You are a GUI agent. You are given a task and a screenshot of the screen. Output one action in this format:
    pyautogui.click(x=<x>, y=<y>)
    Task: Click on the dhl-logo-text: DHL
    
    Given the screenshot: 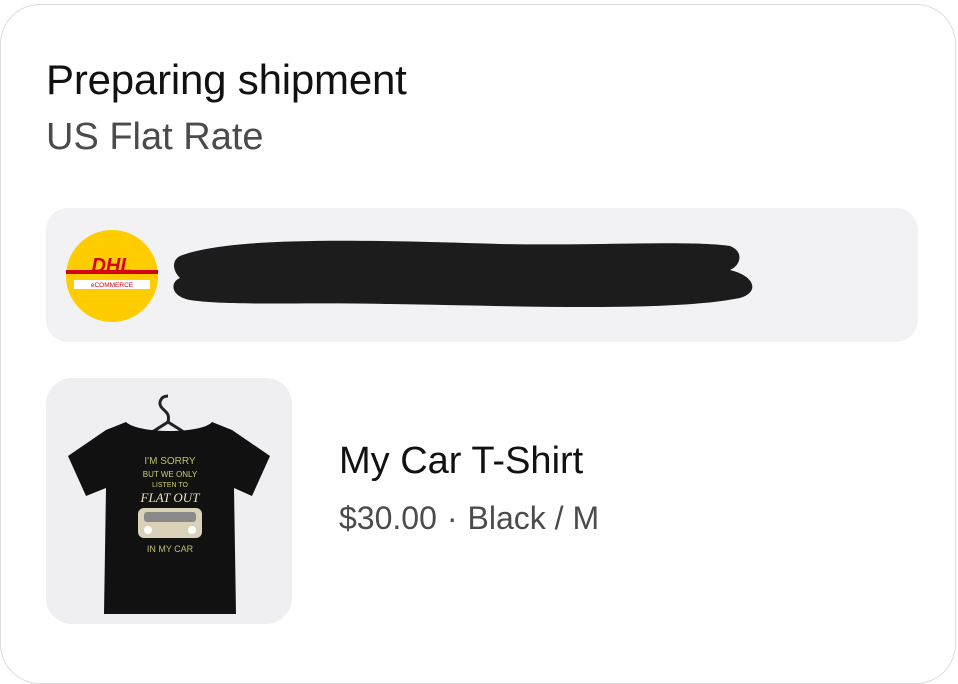 What is the action you would take?
    pyautogui.click(x=111, y=266)
    